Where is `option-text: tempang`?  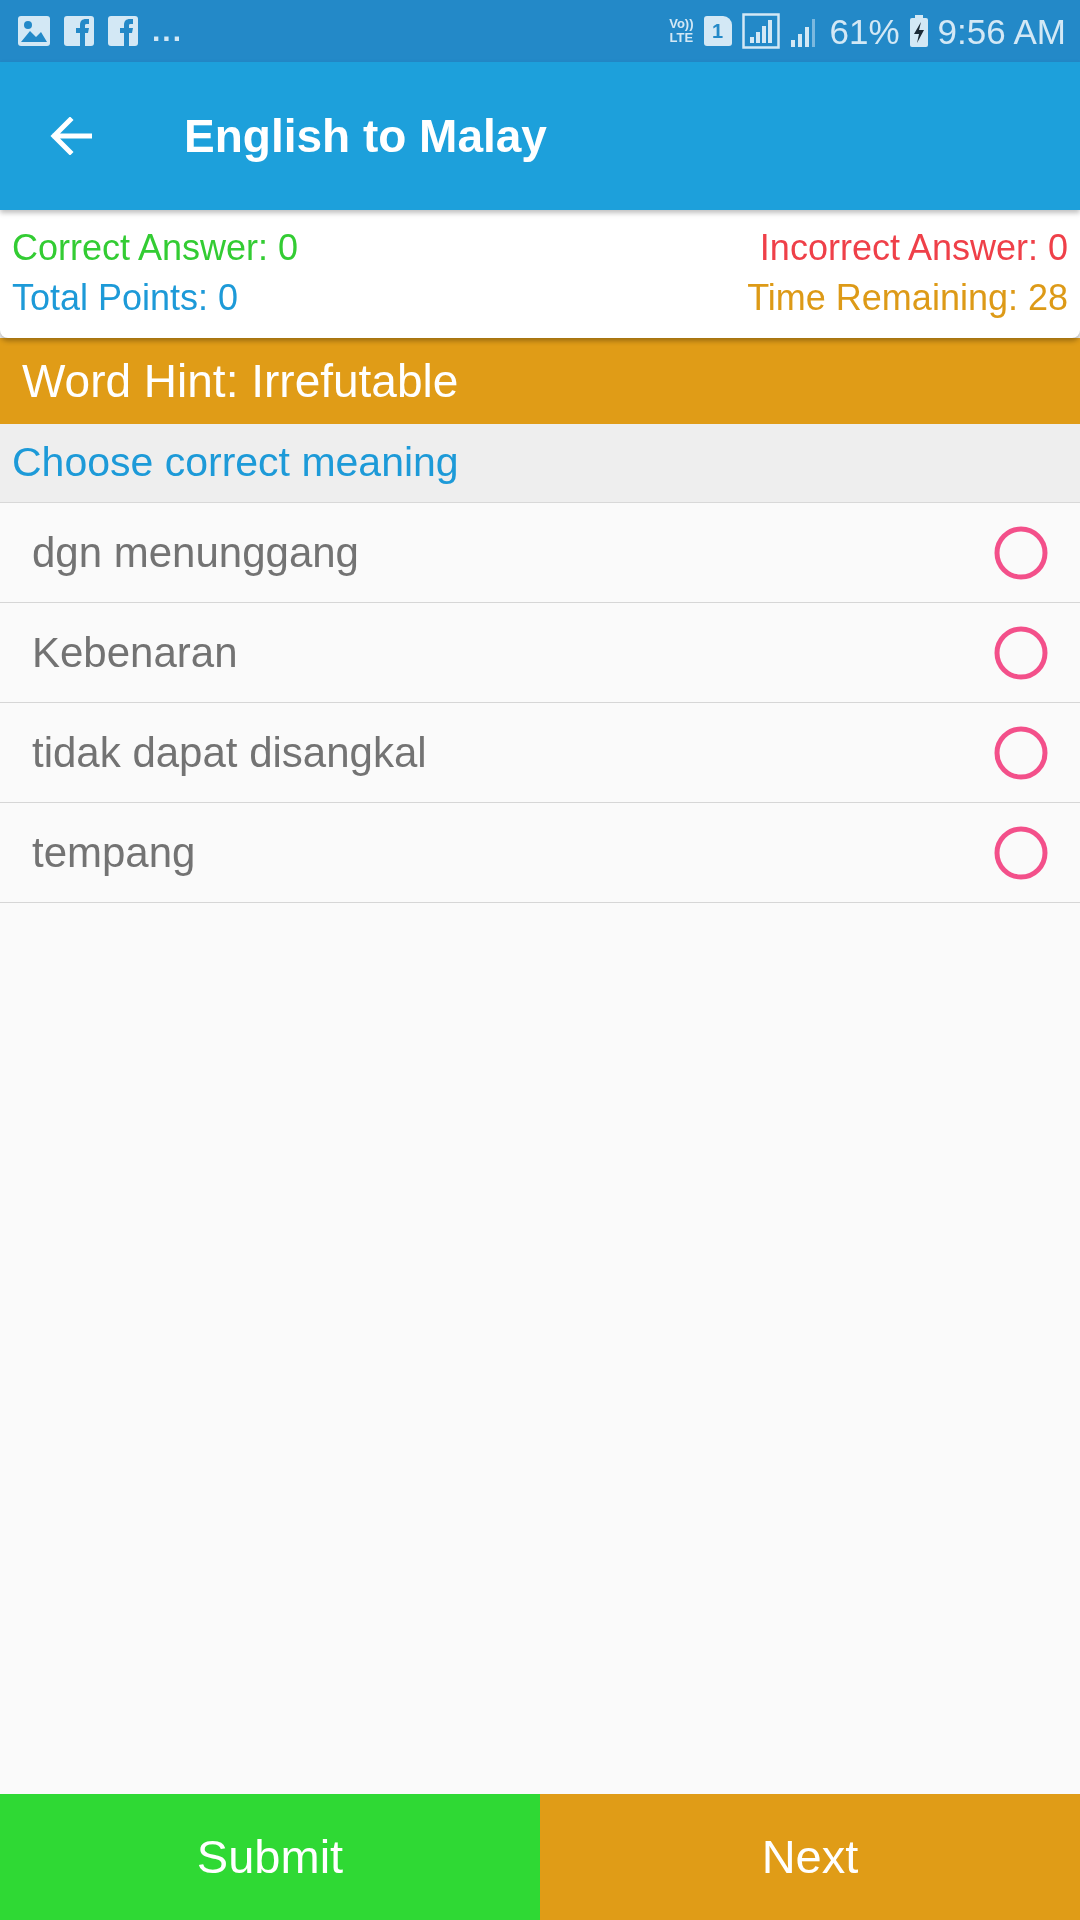
option-text: tempang is located at coordinates (114, 853).